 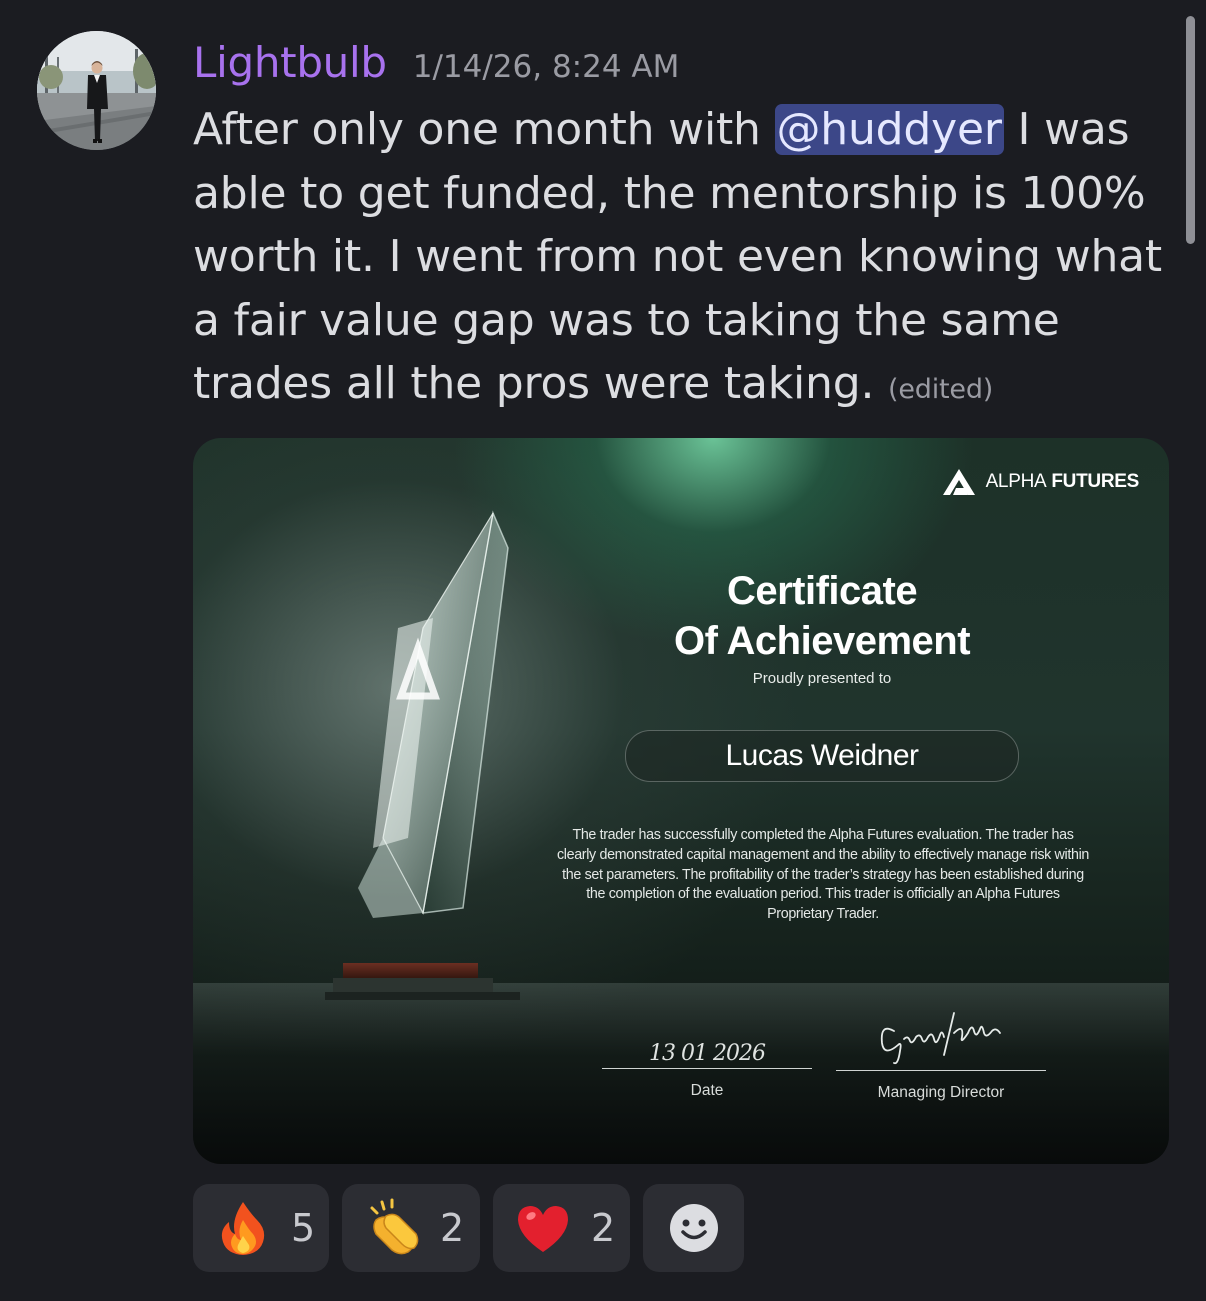 I want to click on message-text-part: After only one month with, so click(x=484, y=129).